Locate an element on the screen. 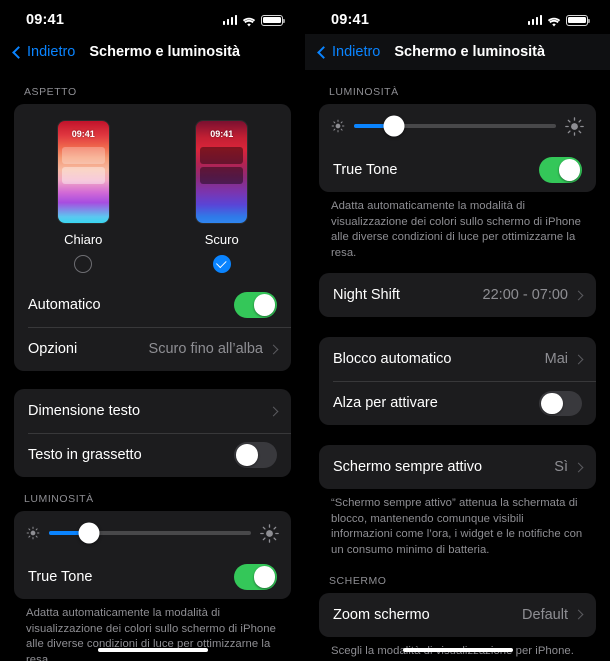  theme-label-light: Chiaro is located at coordinates (83, 239).